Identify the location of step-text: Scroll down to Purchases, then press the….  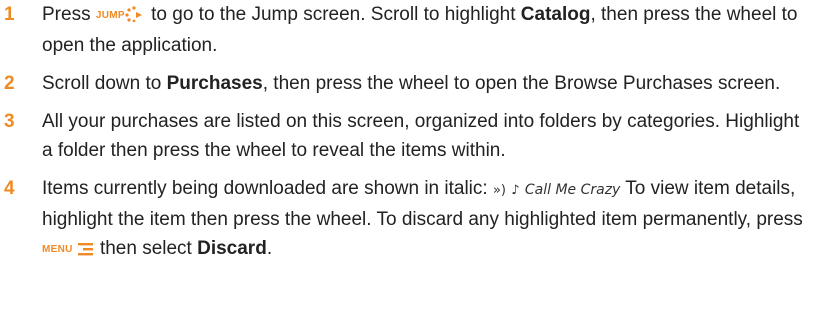
(431, 83).